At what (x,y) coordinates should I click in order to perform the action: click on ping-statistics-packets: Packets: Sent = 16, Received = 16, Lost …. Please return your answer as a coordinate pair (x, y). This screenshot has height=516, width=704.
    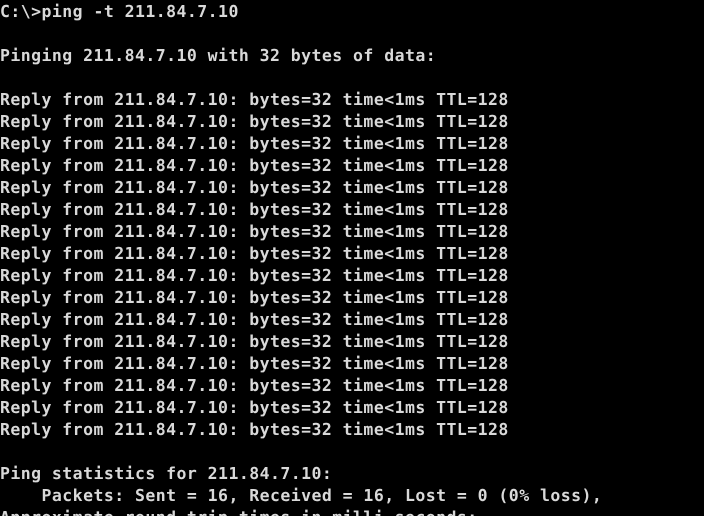
    Looking at the image, I should click on (301, 495).